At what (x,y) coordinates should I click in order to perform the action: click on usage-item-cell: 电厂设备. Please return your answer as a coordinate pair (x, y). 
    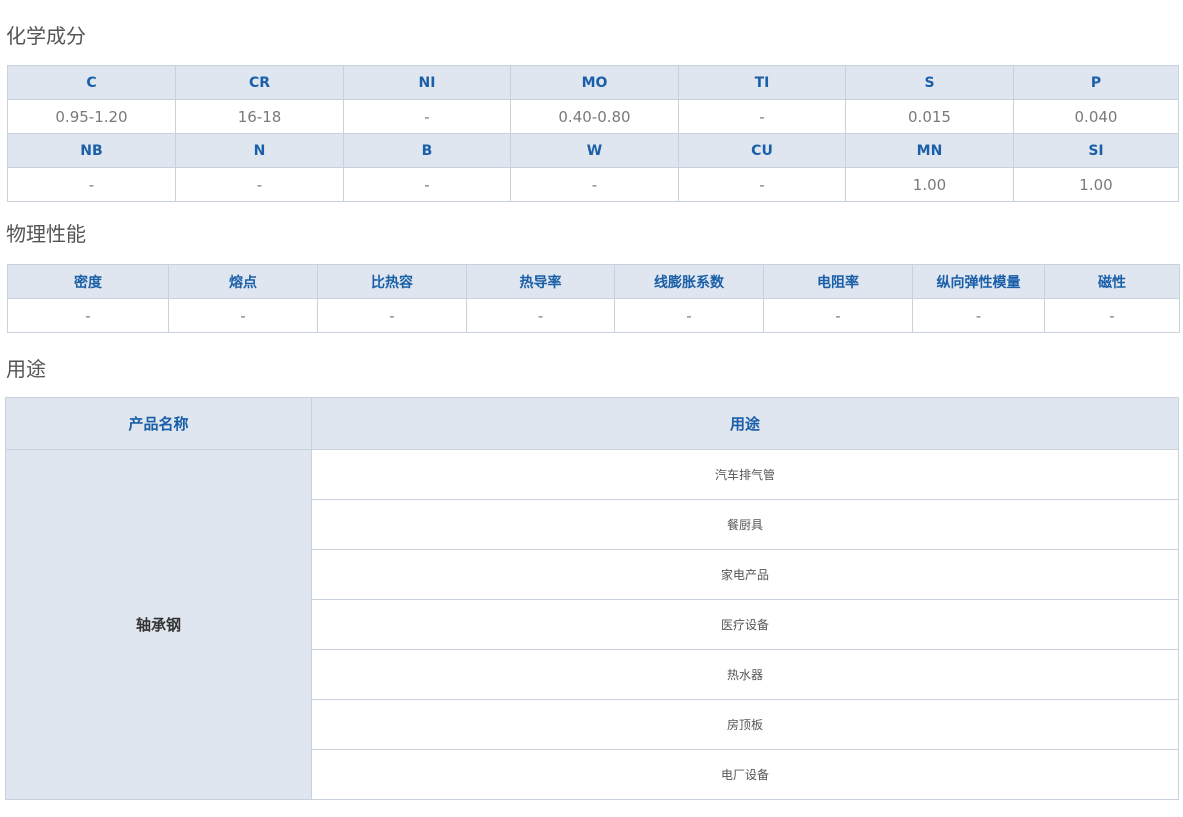
    Looking at the image, I should click on (745, 774).